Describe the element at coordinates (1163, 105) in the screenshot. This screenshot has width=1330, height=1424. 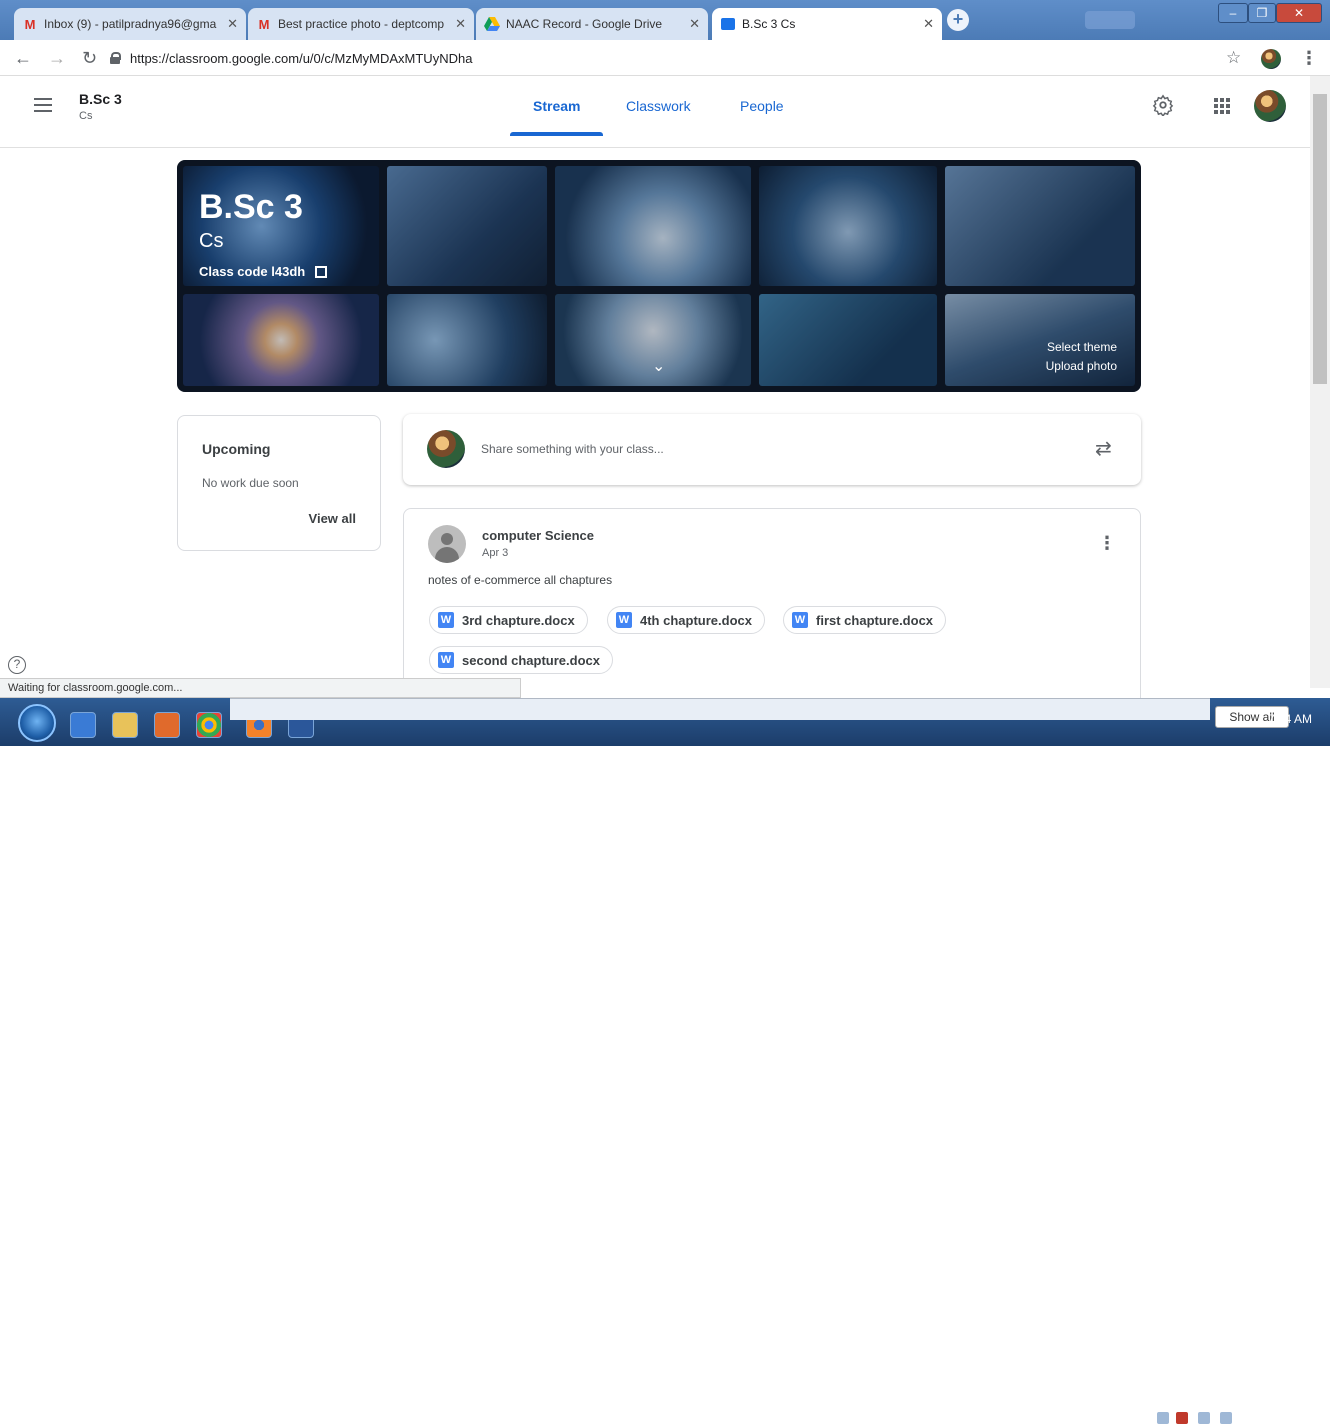
I see `settings-gear-icon` at that location.